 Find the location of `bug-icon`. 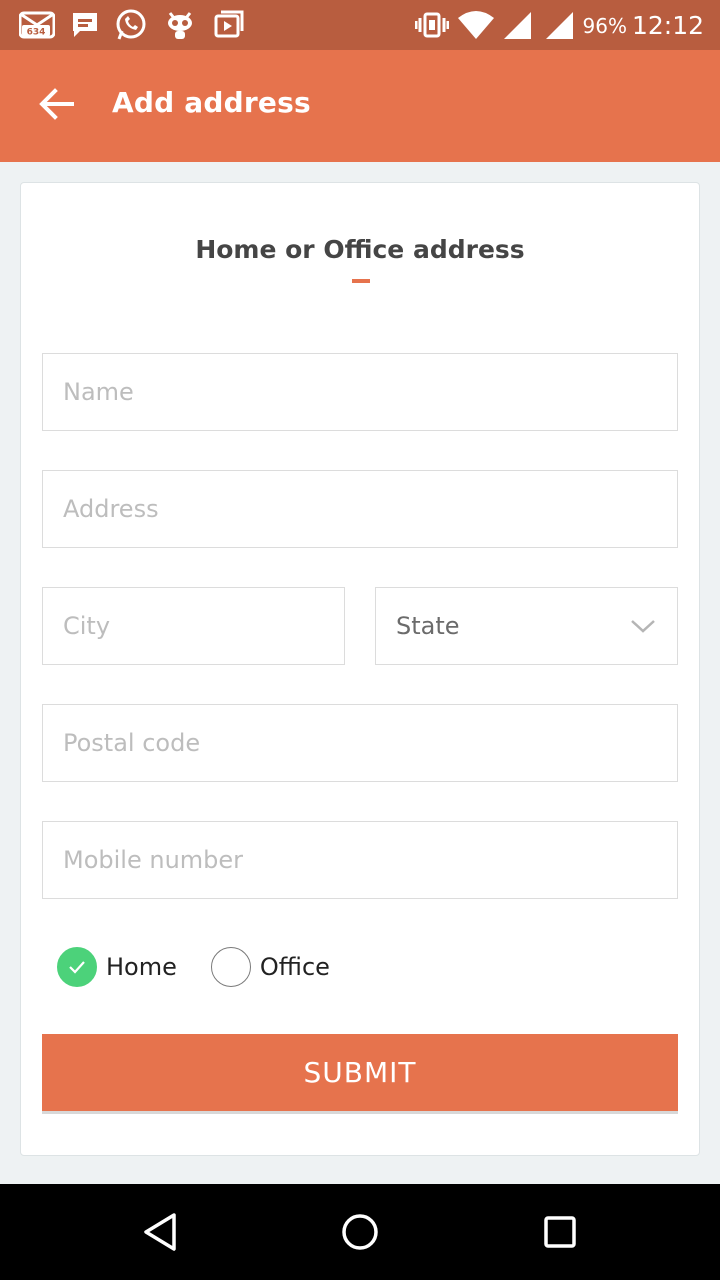

bug-icon is located at coordinates (180, 25).